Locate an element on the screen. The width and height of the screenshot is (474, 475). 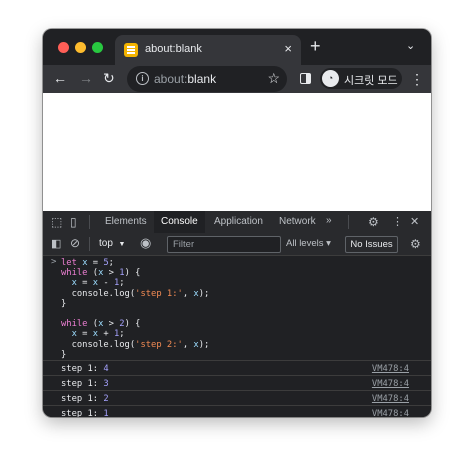
log-message: step 1: 4 is located at coordinates (85, 369).